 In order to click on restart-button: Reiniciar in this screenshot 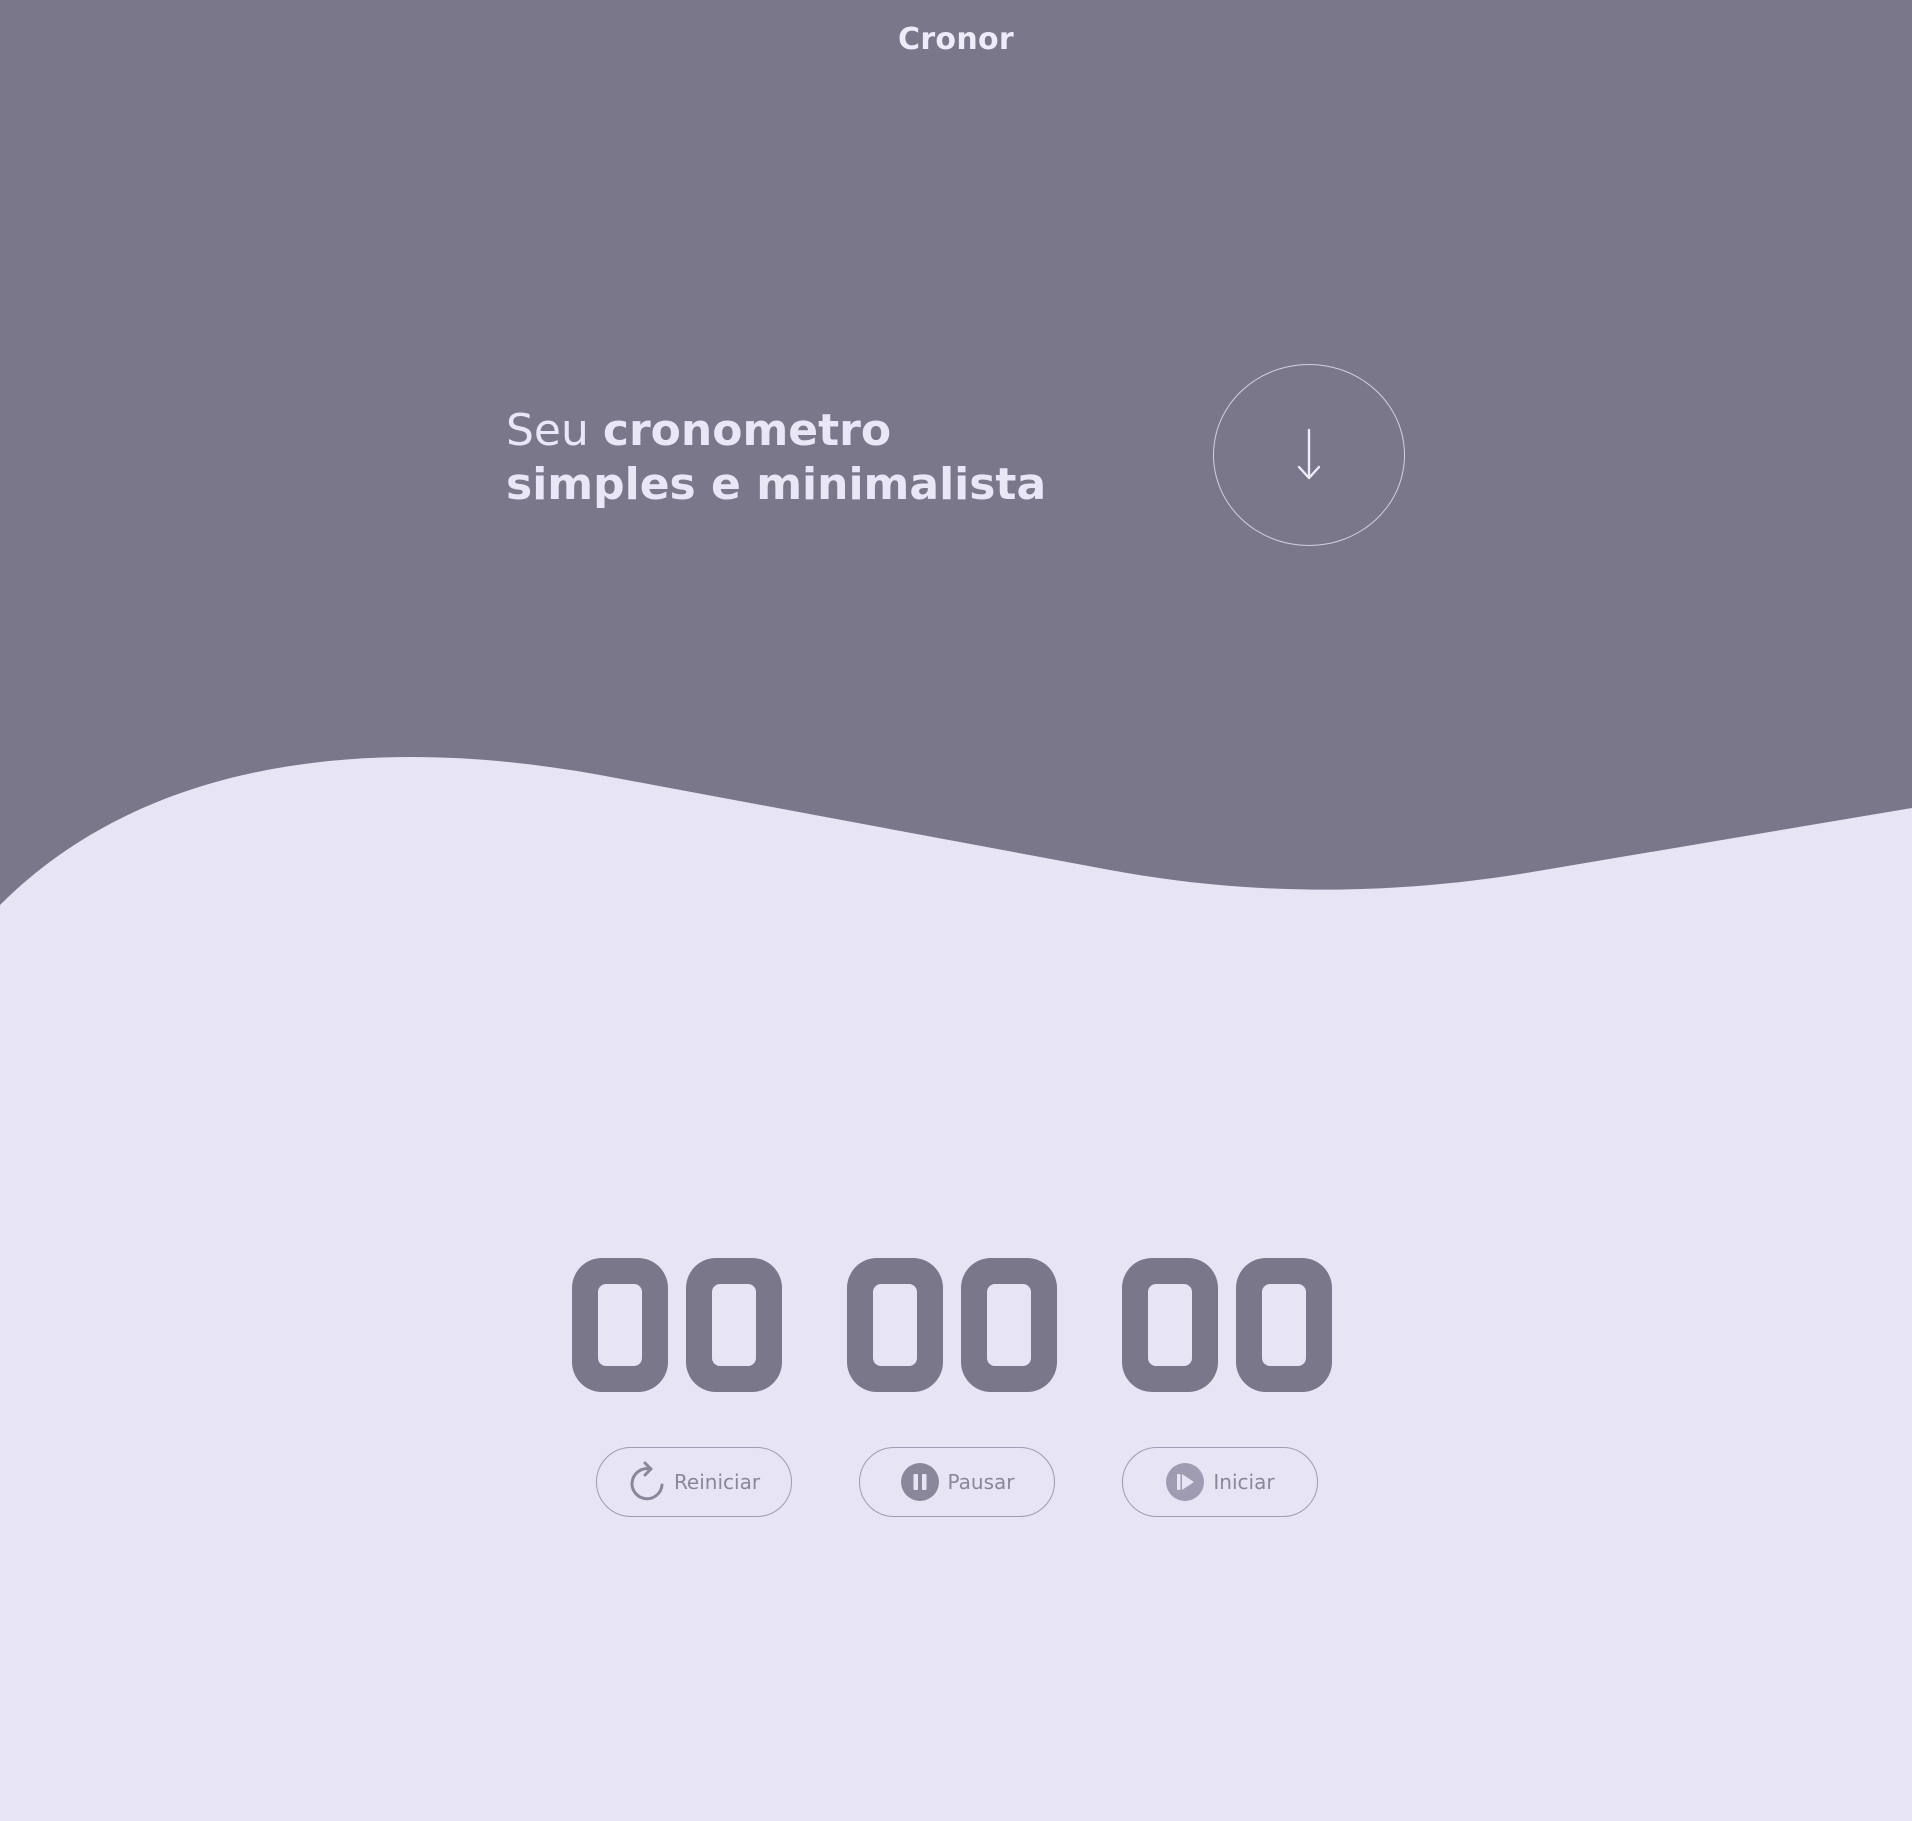, I will do `click(694, 1482)`.